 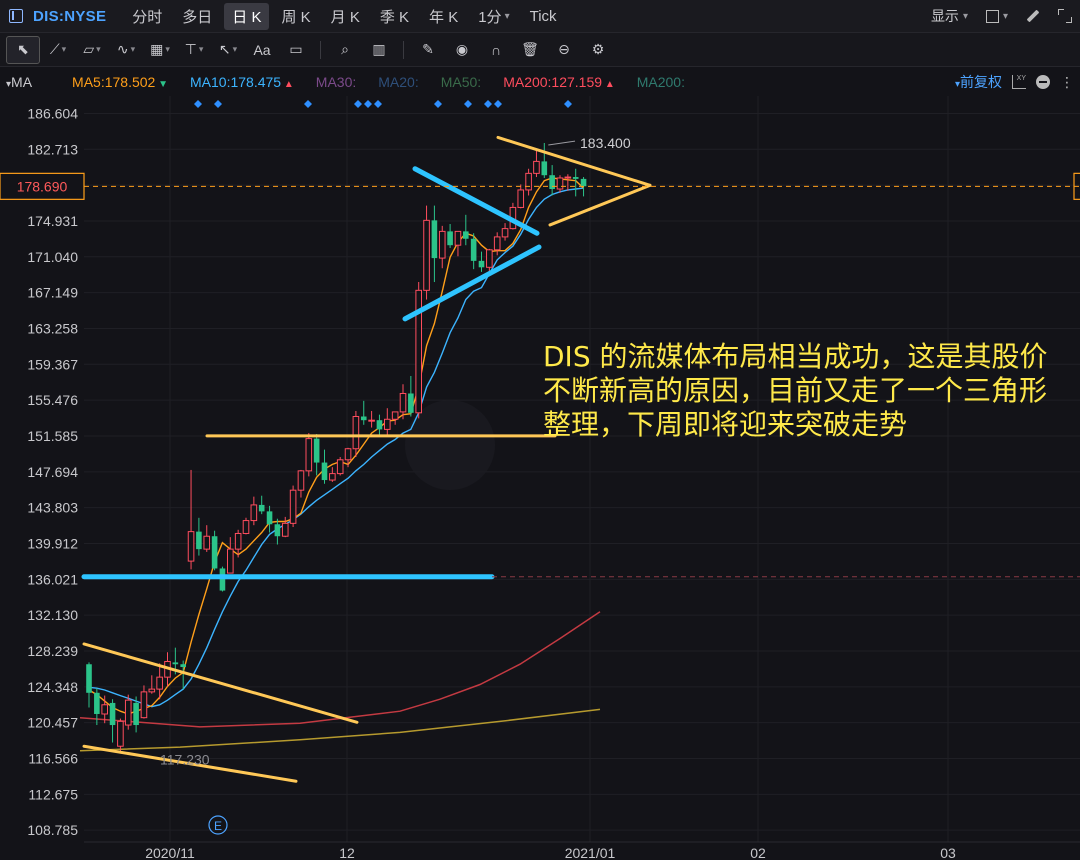 I want to click on y-tick-label: 139.912, so click(x=52, y=543).